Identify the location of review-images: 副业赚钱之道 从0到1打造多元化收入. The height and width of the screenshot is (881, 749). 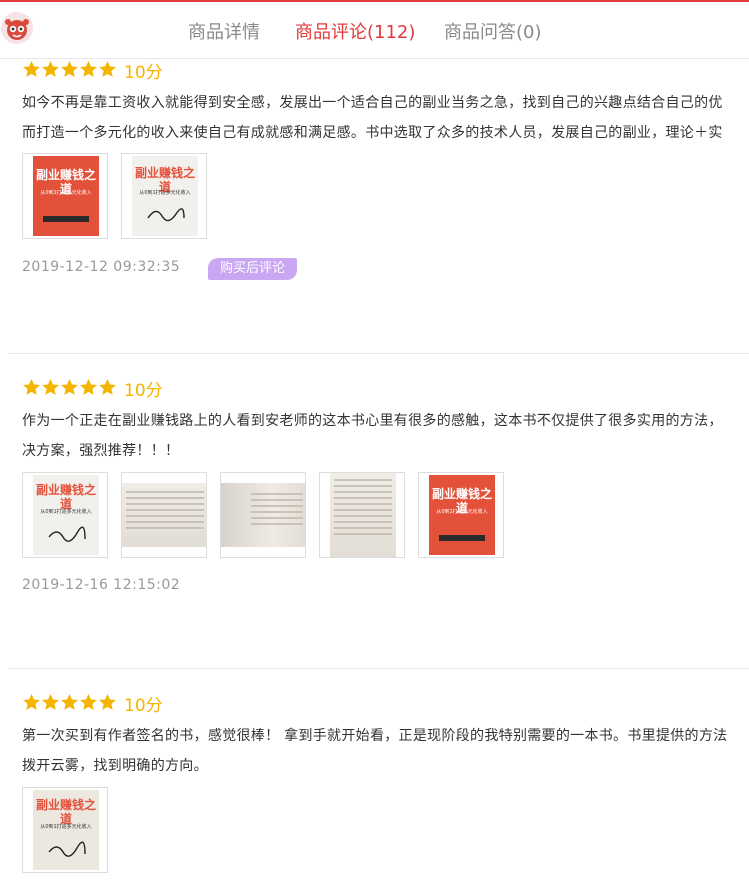
(65, 830).